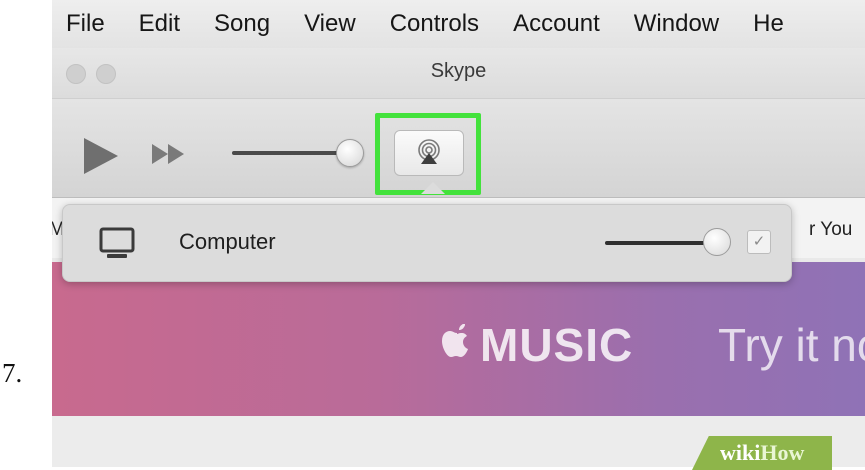 The image size is (865, 470). I want to click on tab-for-you: r You, so click(830, 230).